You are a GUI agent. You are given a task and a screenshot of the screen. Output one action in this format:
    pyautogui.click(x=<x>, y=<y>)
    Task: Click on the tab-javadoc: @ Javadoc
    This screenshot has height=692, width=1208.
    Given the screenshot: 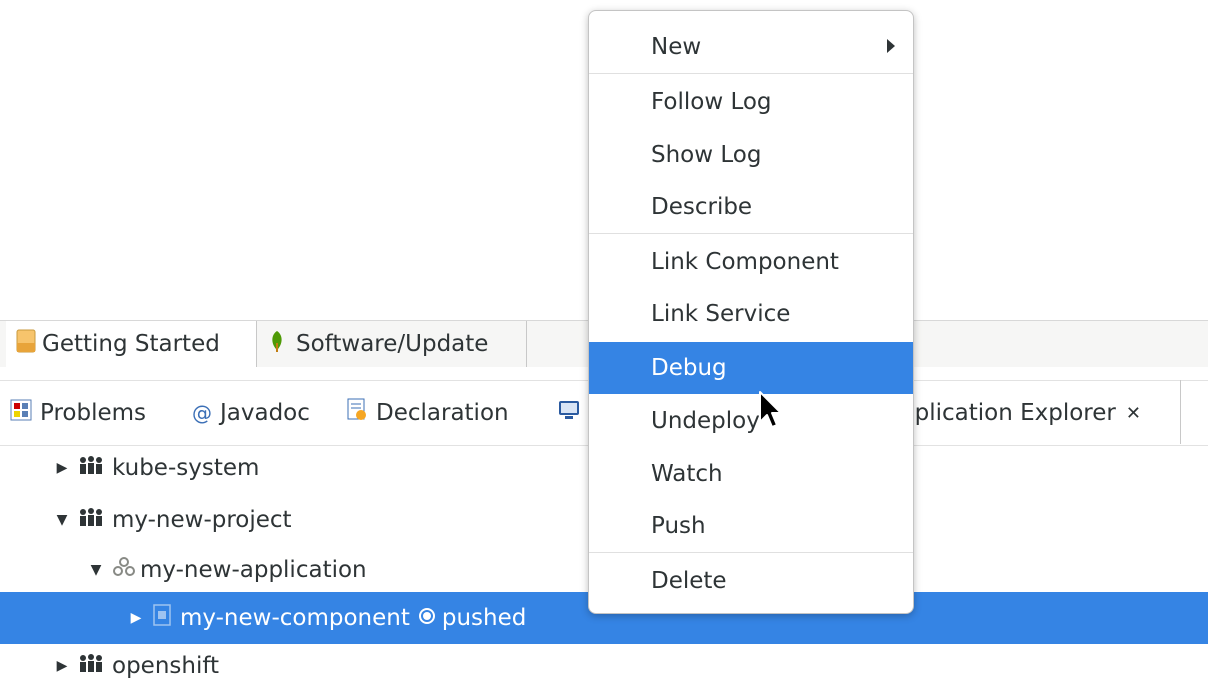 What is the action you would take?
    pyautogui.click(x=251, y=413)
    